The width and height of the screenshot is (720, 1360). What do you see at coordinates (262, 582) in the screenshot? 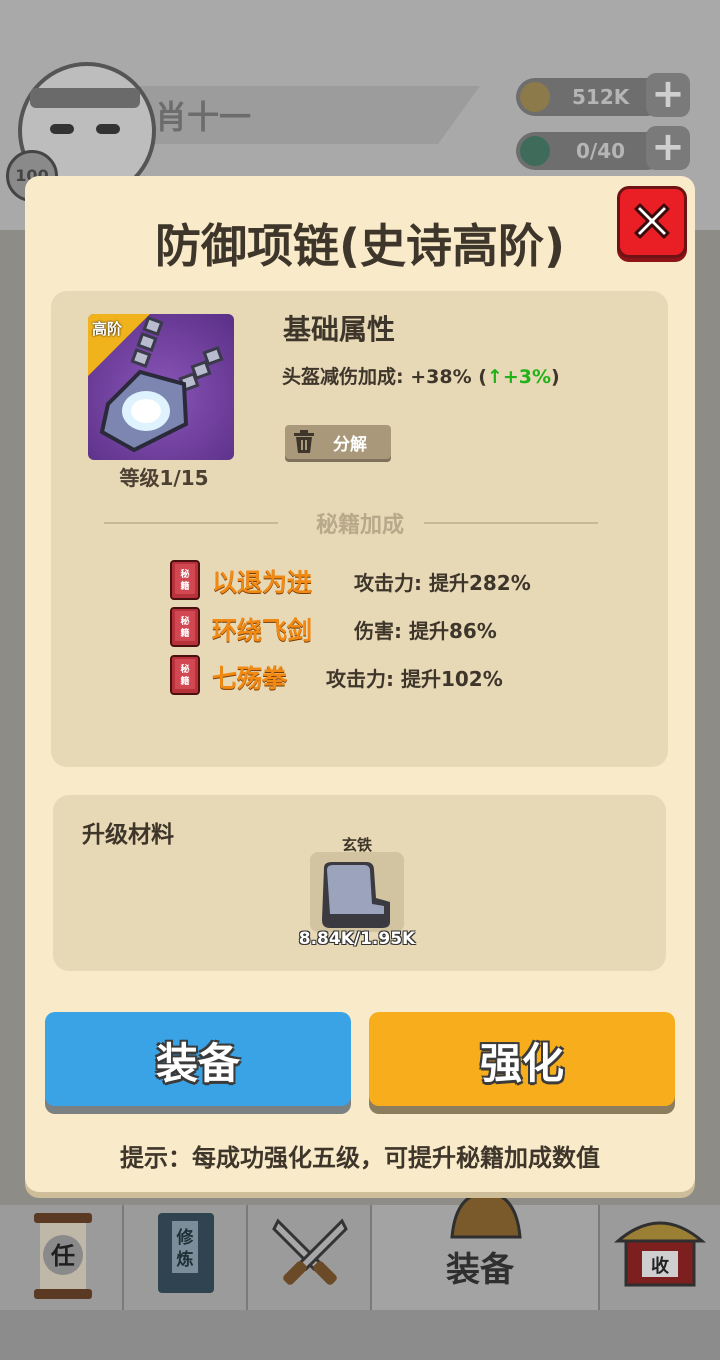
I see `skill-name: 以退为进` at bounding box center [262, 582].